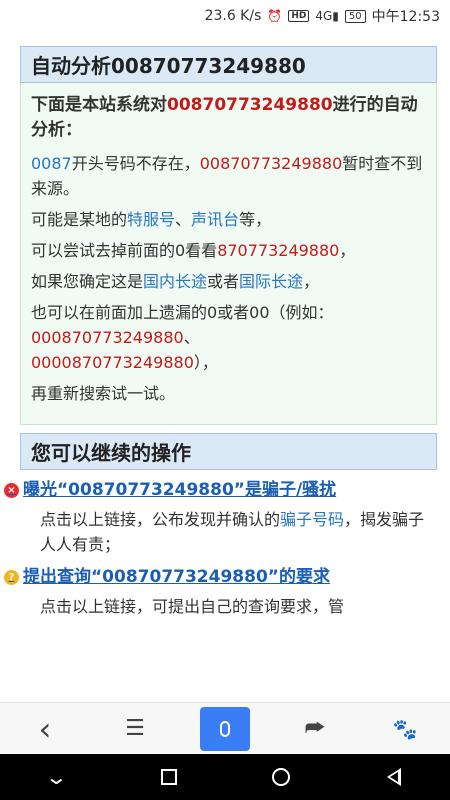 This screenshot has width=450, height=800. Describe the element at coordinates (311, 281) in the screenshot. I see `line4-suffix: ，` at that location.